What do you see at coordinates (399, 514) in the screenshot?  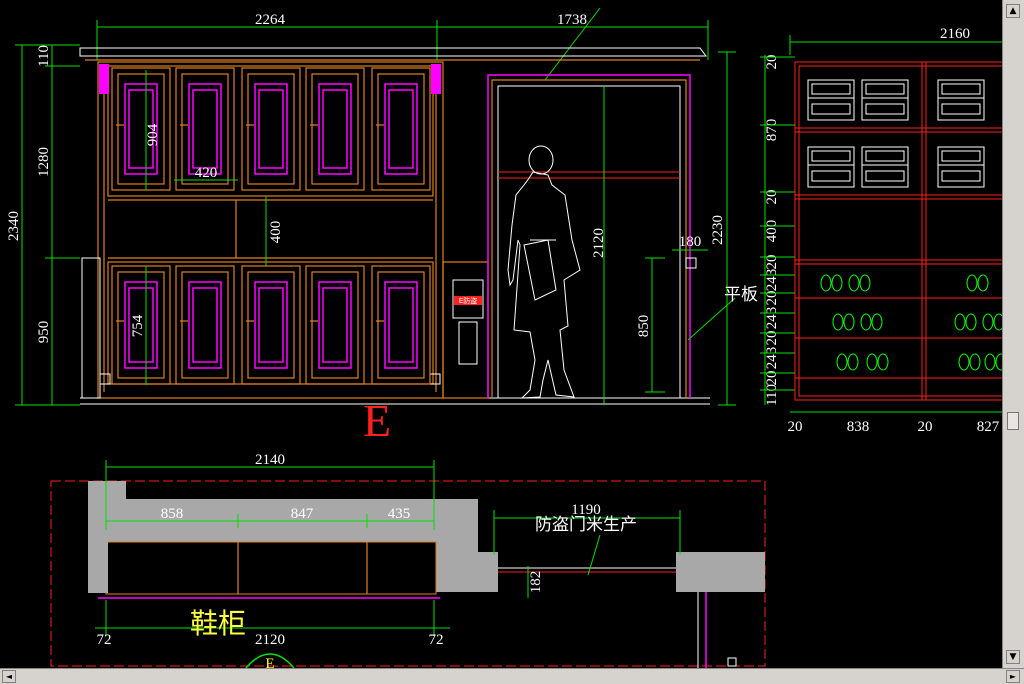 I see `plan-segment-3: 435` at bounding box center [399, 514].